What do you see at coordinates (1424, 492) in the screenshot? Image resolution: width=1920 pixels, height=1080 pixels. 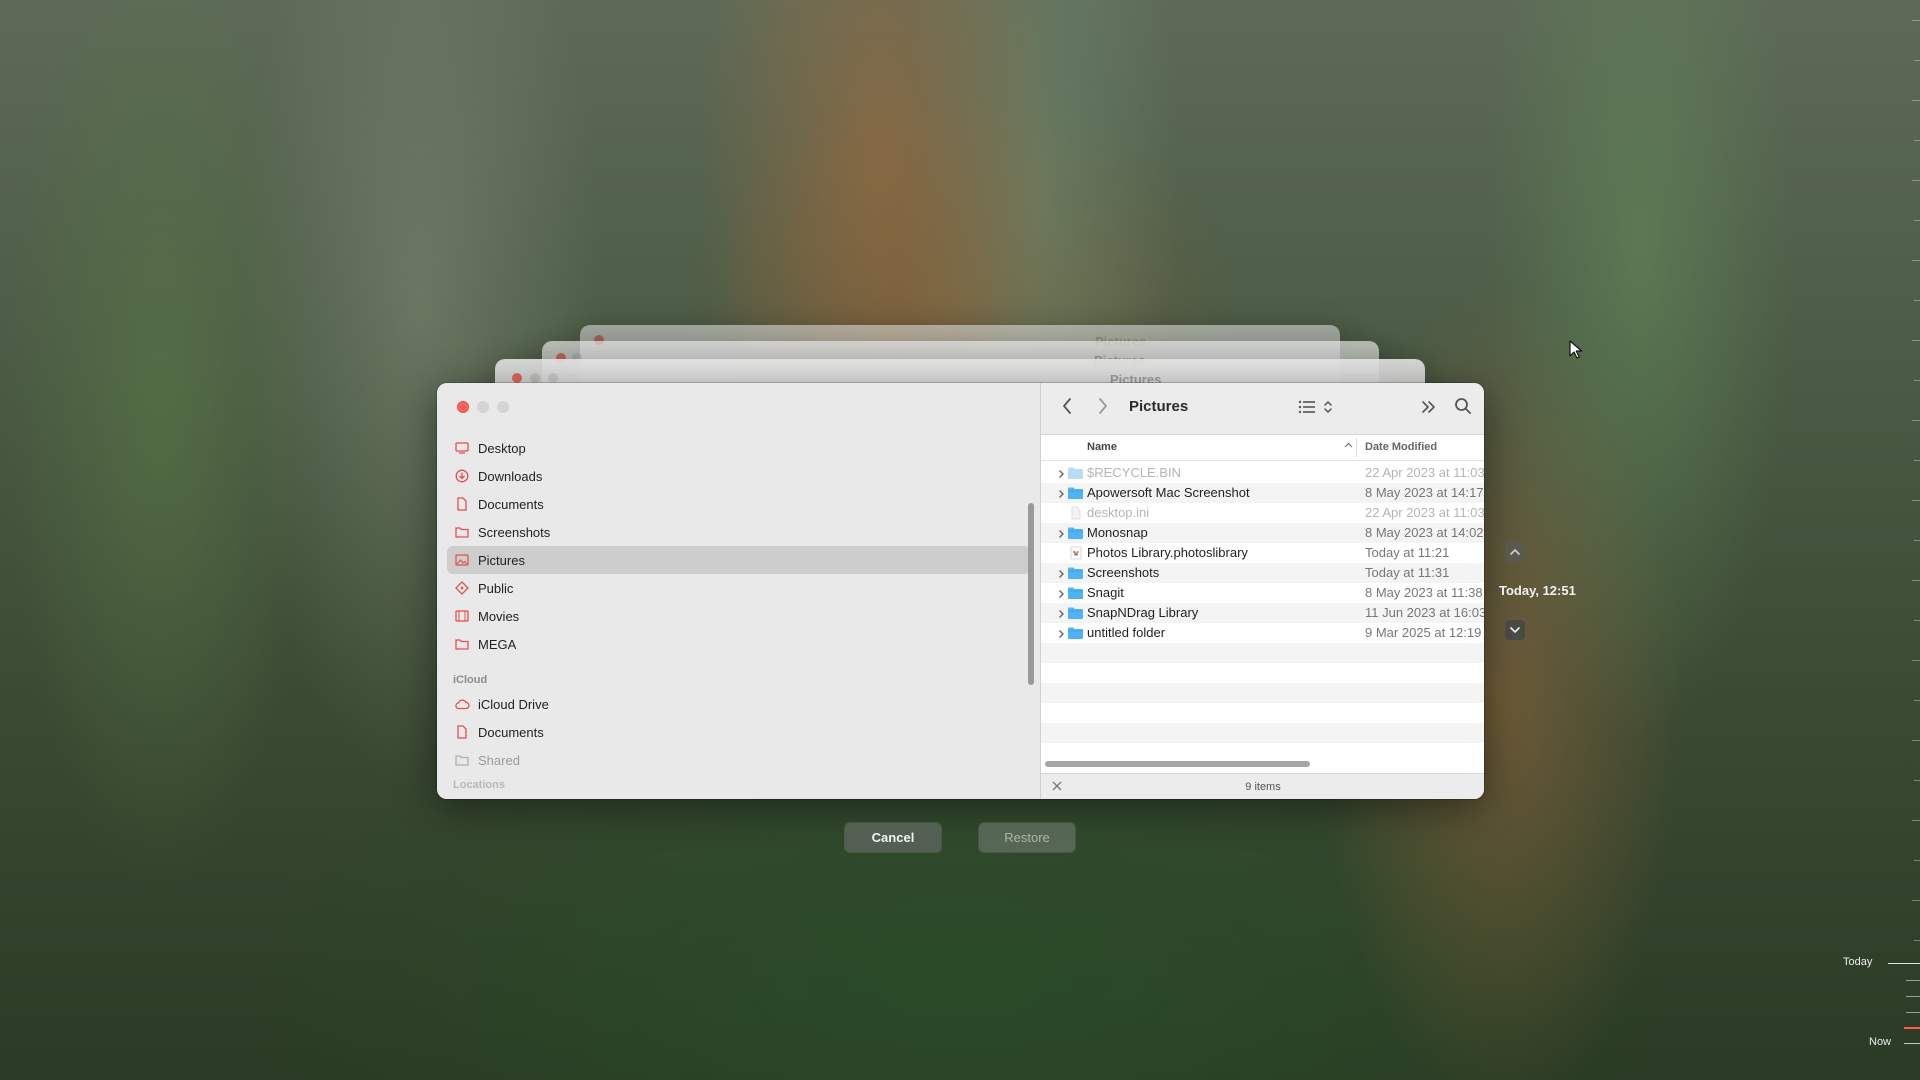 I see `file-date: 8 May 2023 at 14:17` at bounding box center [1424, 492].